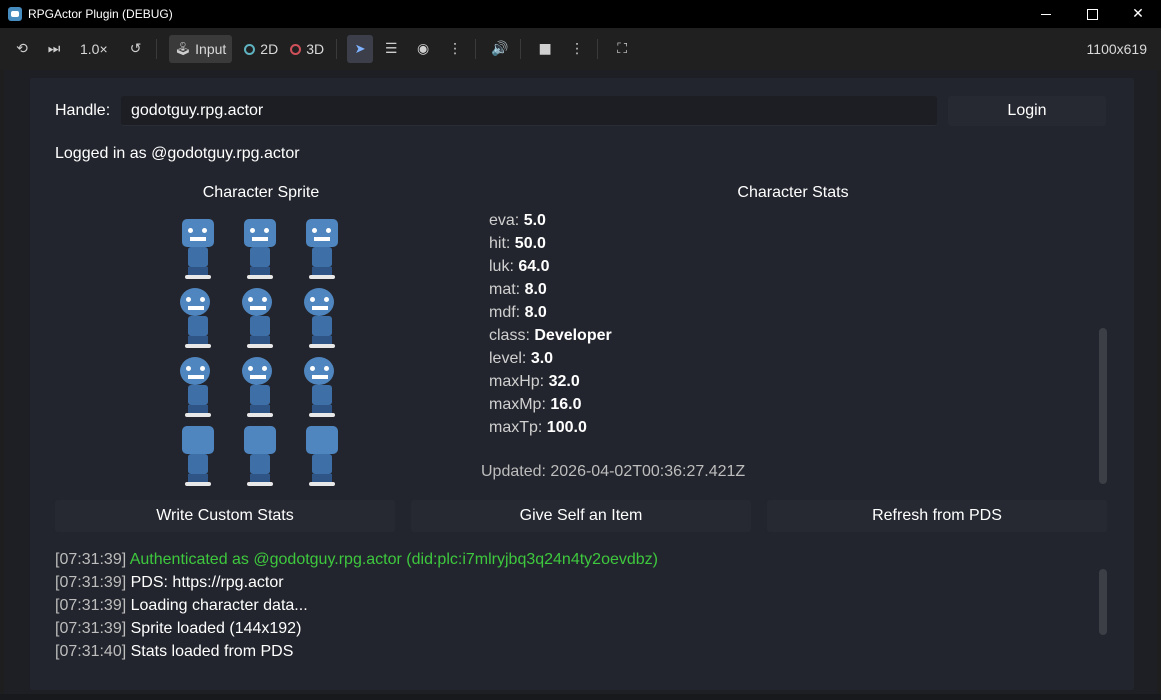  I want to click on select-cursor-icon: ➤, so click(360, 49).